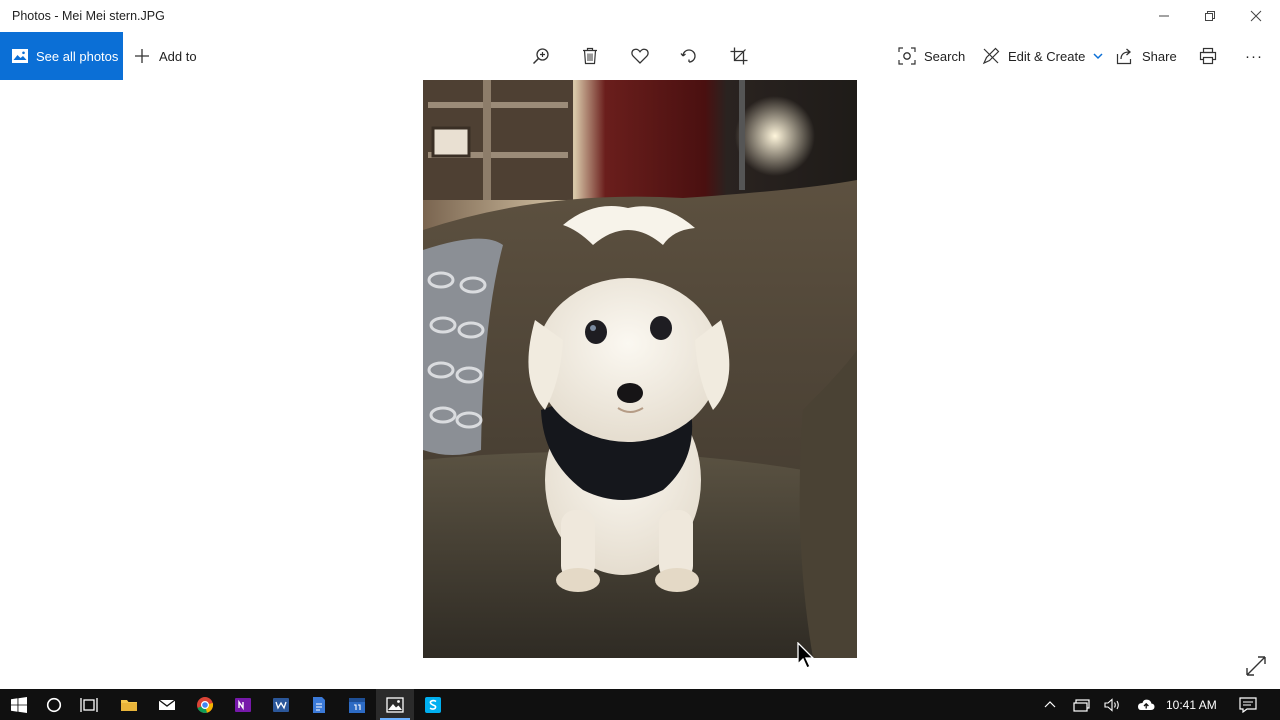 The height and width of the screenshot is (720, 1280). I want to click on add-to-label: Add to, so click(178, 56).